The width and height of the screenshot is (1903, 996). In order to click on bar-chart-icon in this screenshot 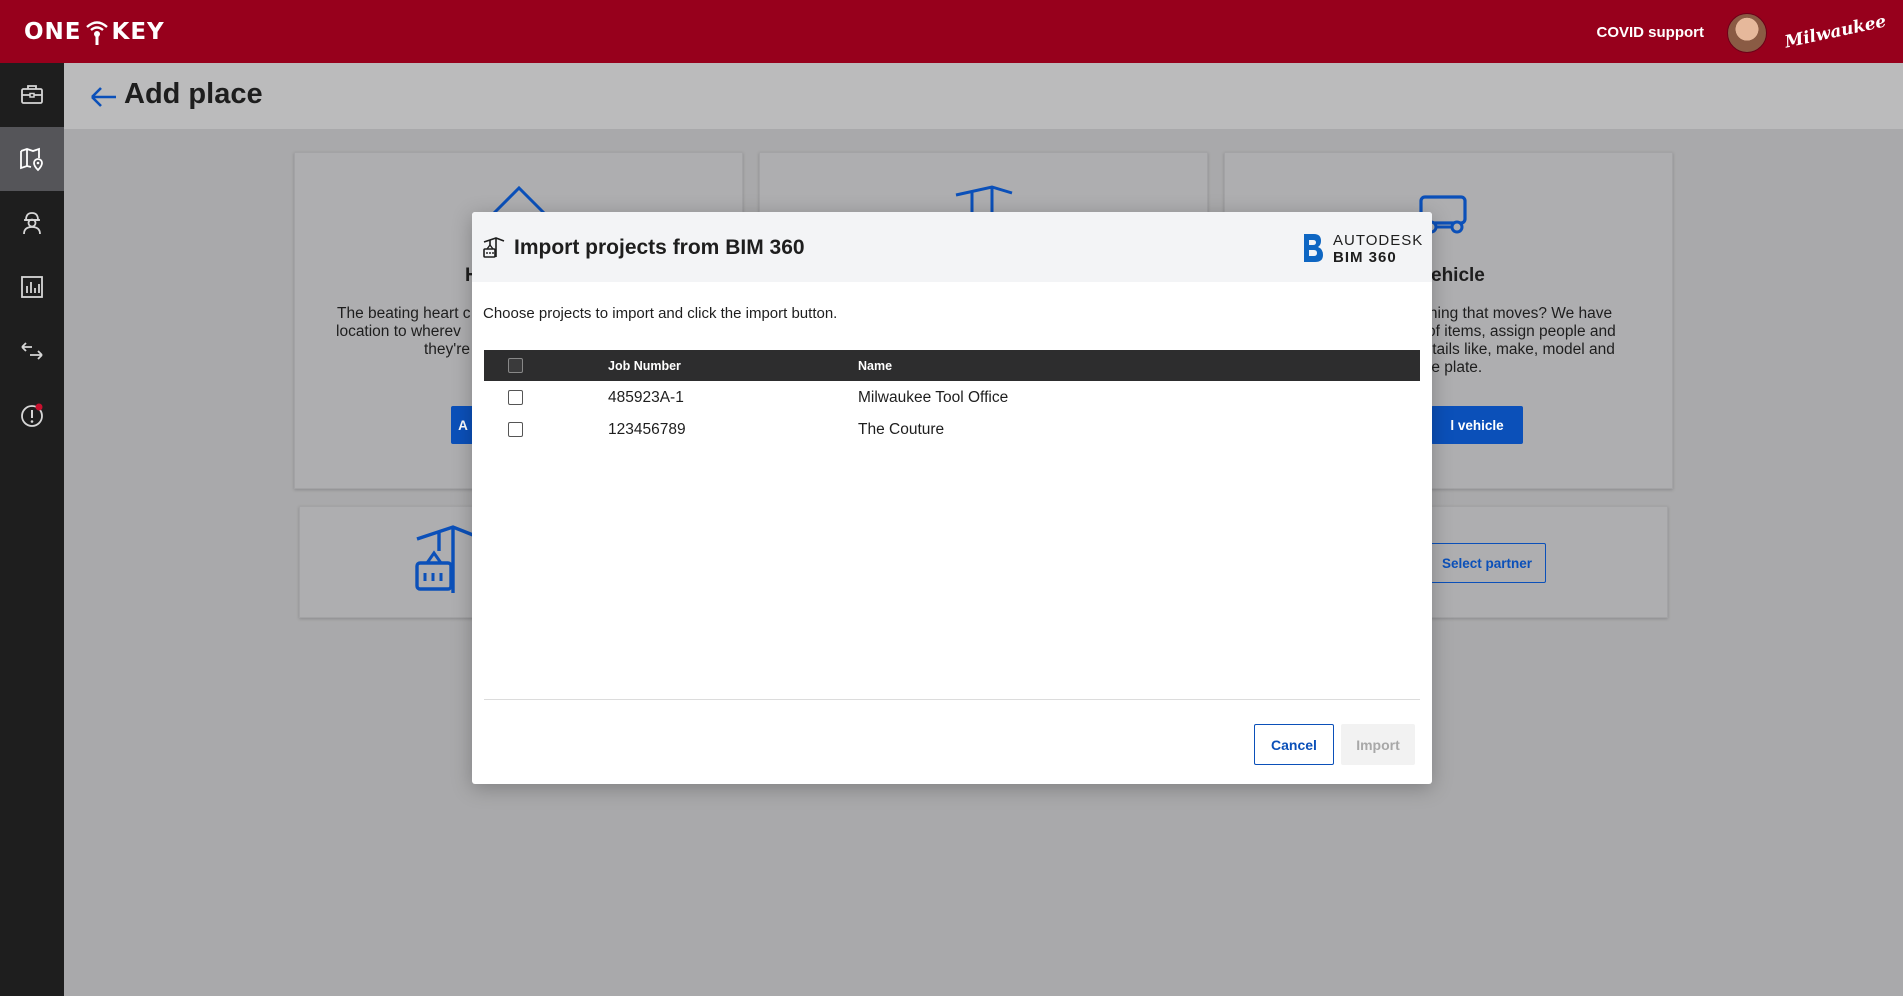, I will do `click(32, 287)`.